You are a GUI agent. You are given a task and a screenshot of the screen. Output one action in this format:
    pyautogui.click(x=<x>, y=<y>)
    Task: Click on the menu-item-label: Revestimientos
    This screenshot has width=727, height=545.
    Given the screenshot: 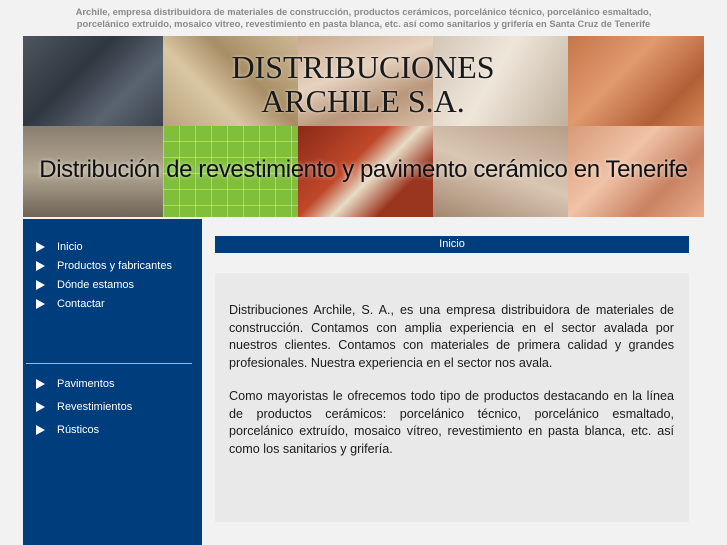 What is the action you would take?
    pyautogui.click(x=95, y=406)
    